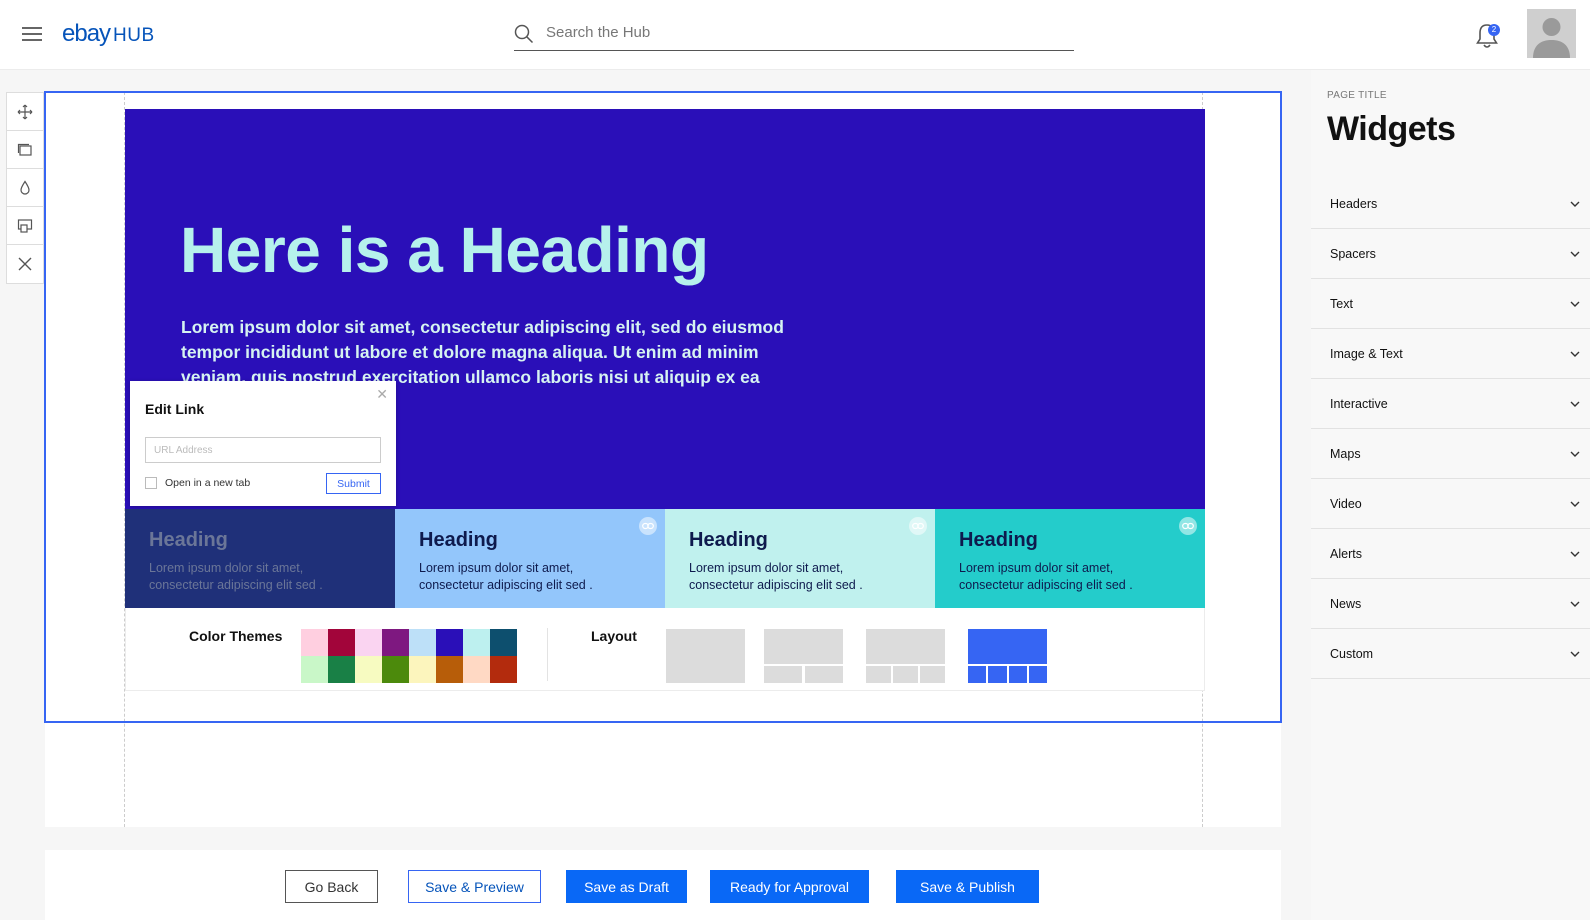 This screenshot has width=1590, height=920. Describe the element at coordinates (1341, 303) in the screenshot. I see `accordion-label: Text` at that location.